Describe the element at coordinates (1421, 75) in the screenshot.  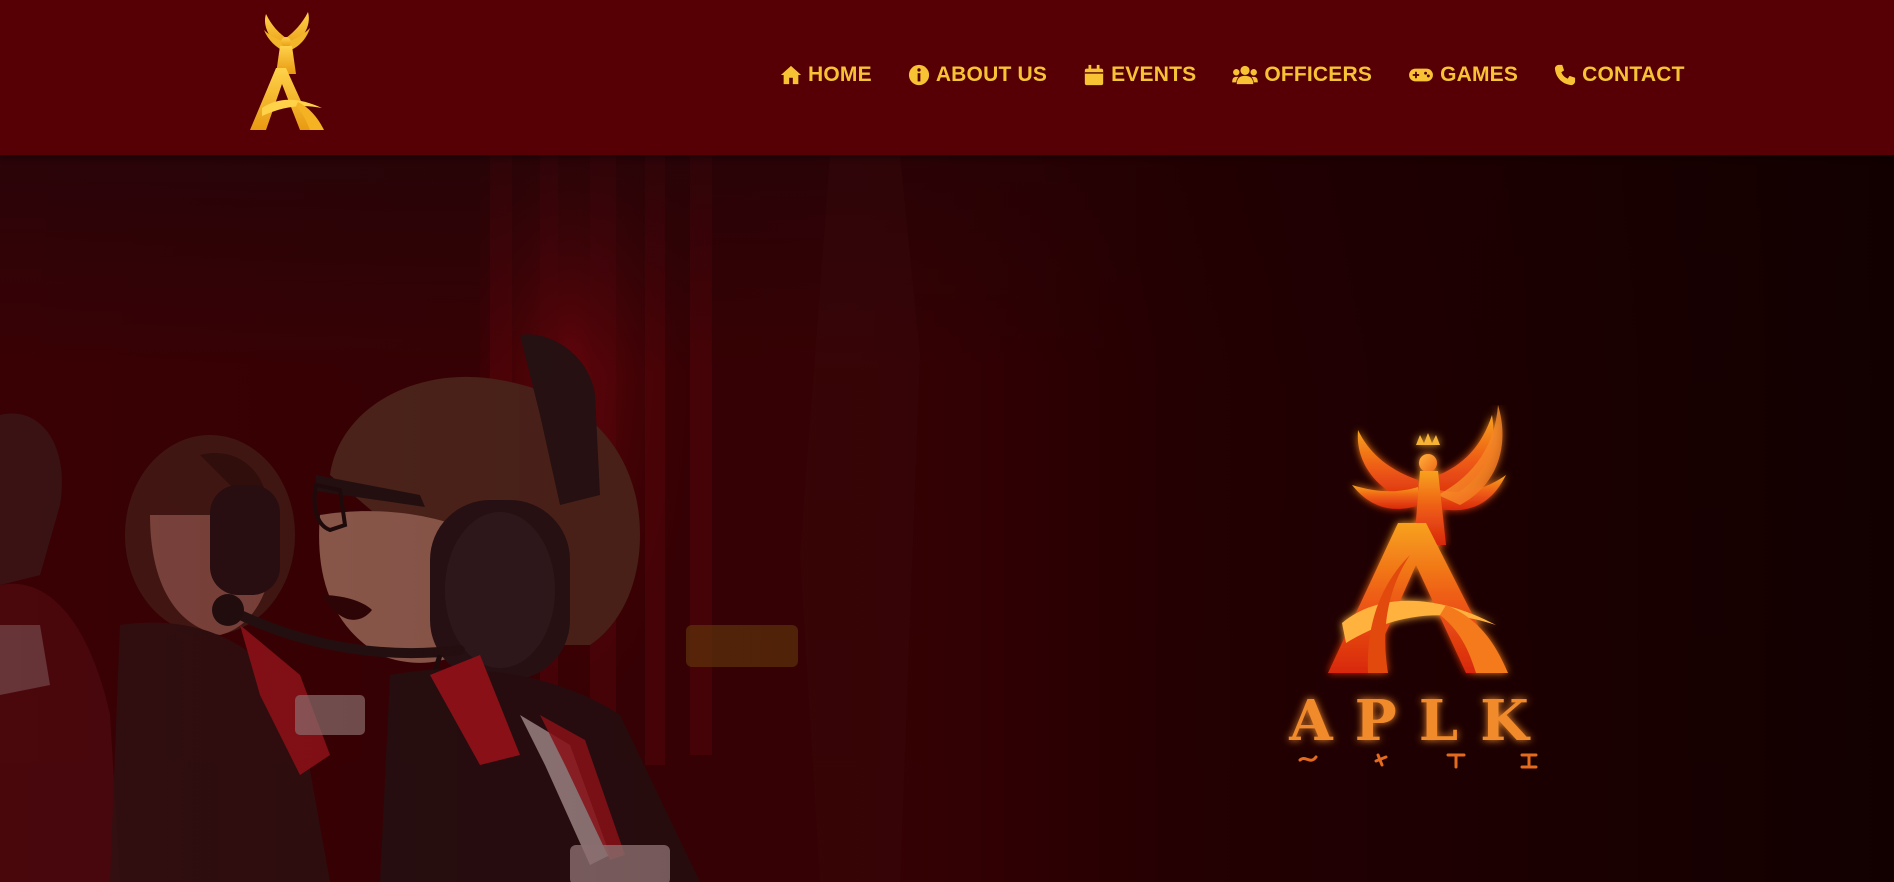
I see `gamepad-icon` at that location.